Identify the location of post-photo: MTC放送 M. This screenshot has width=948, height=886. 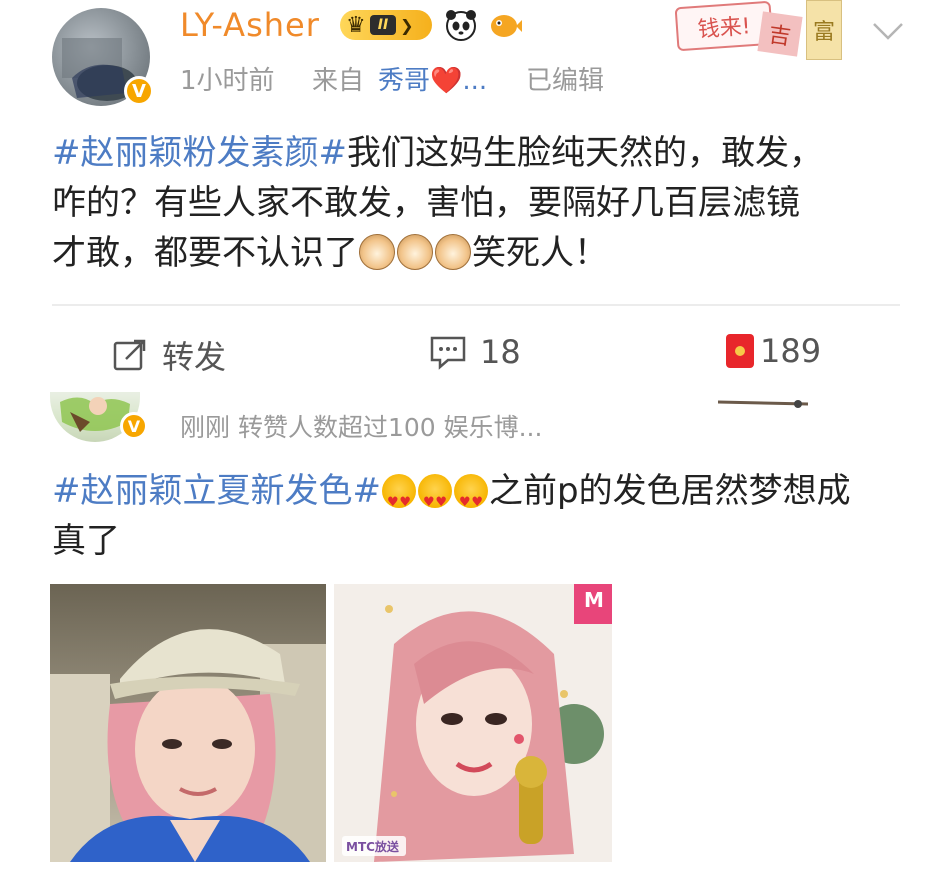
(473, 723).